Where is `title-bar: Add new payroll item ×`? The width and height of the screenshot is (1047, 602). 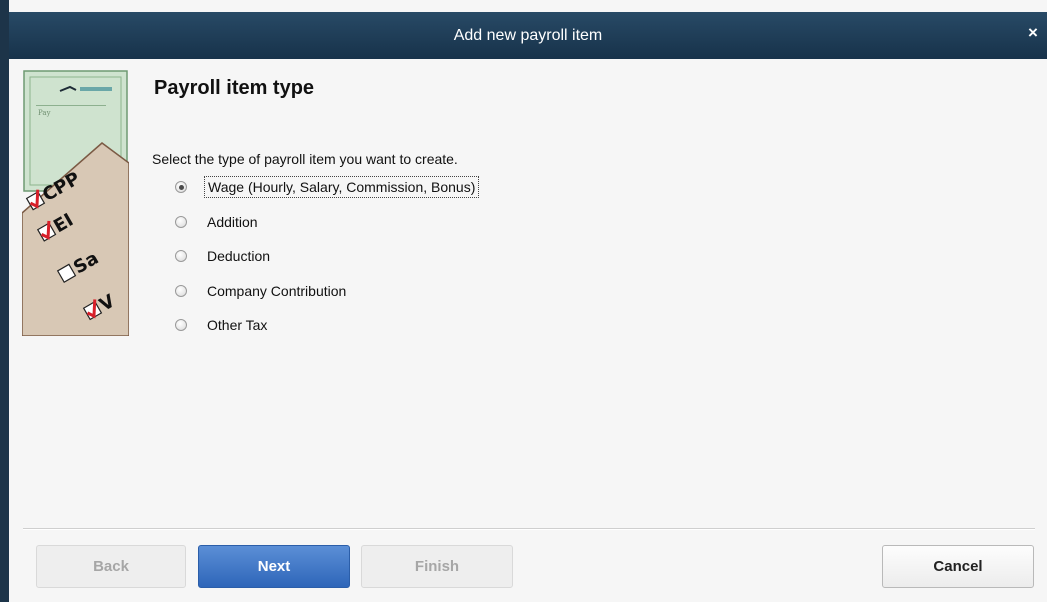 title-bar: Add new payroll item × is located at coordinates (528, 35).